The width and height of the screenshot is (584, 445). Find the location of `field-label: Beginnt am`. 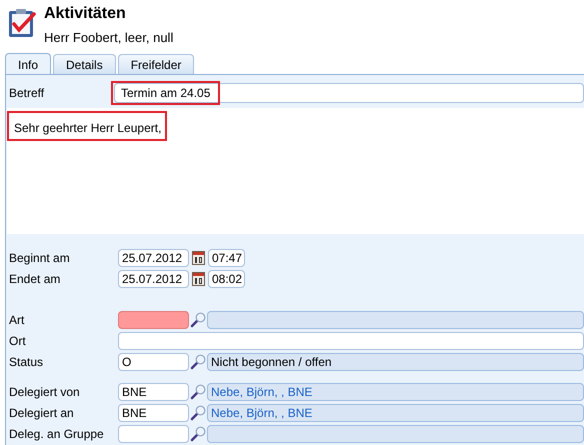

field-label: Beginnt am is located at coordinates (39, 258).